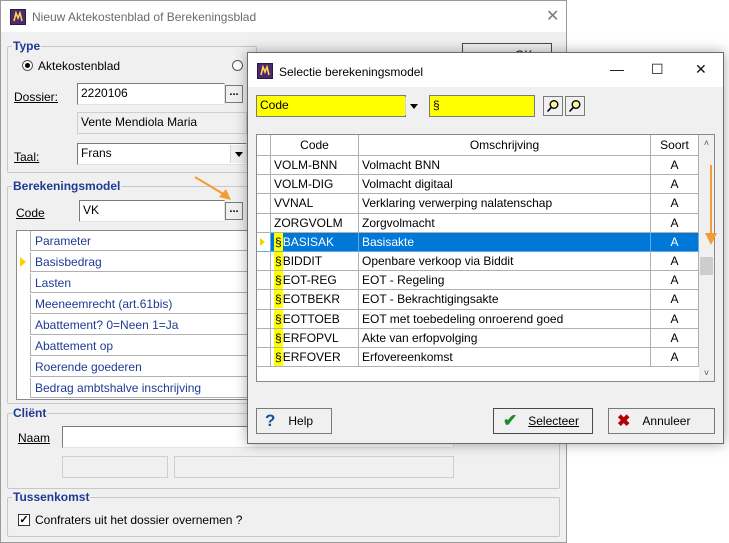  Describe the element at coordinates (18, 17) in the screenshot. I see `app-logo-icon` at that location.